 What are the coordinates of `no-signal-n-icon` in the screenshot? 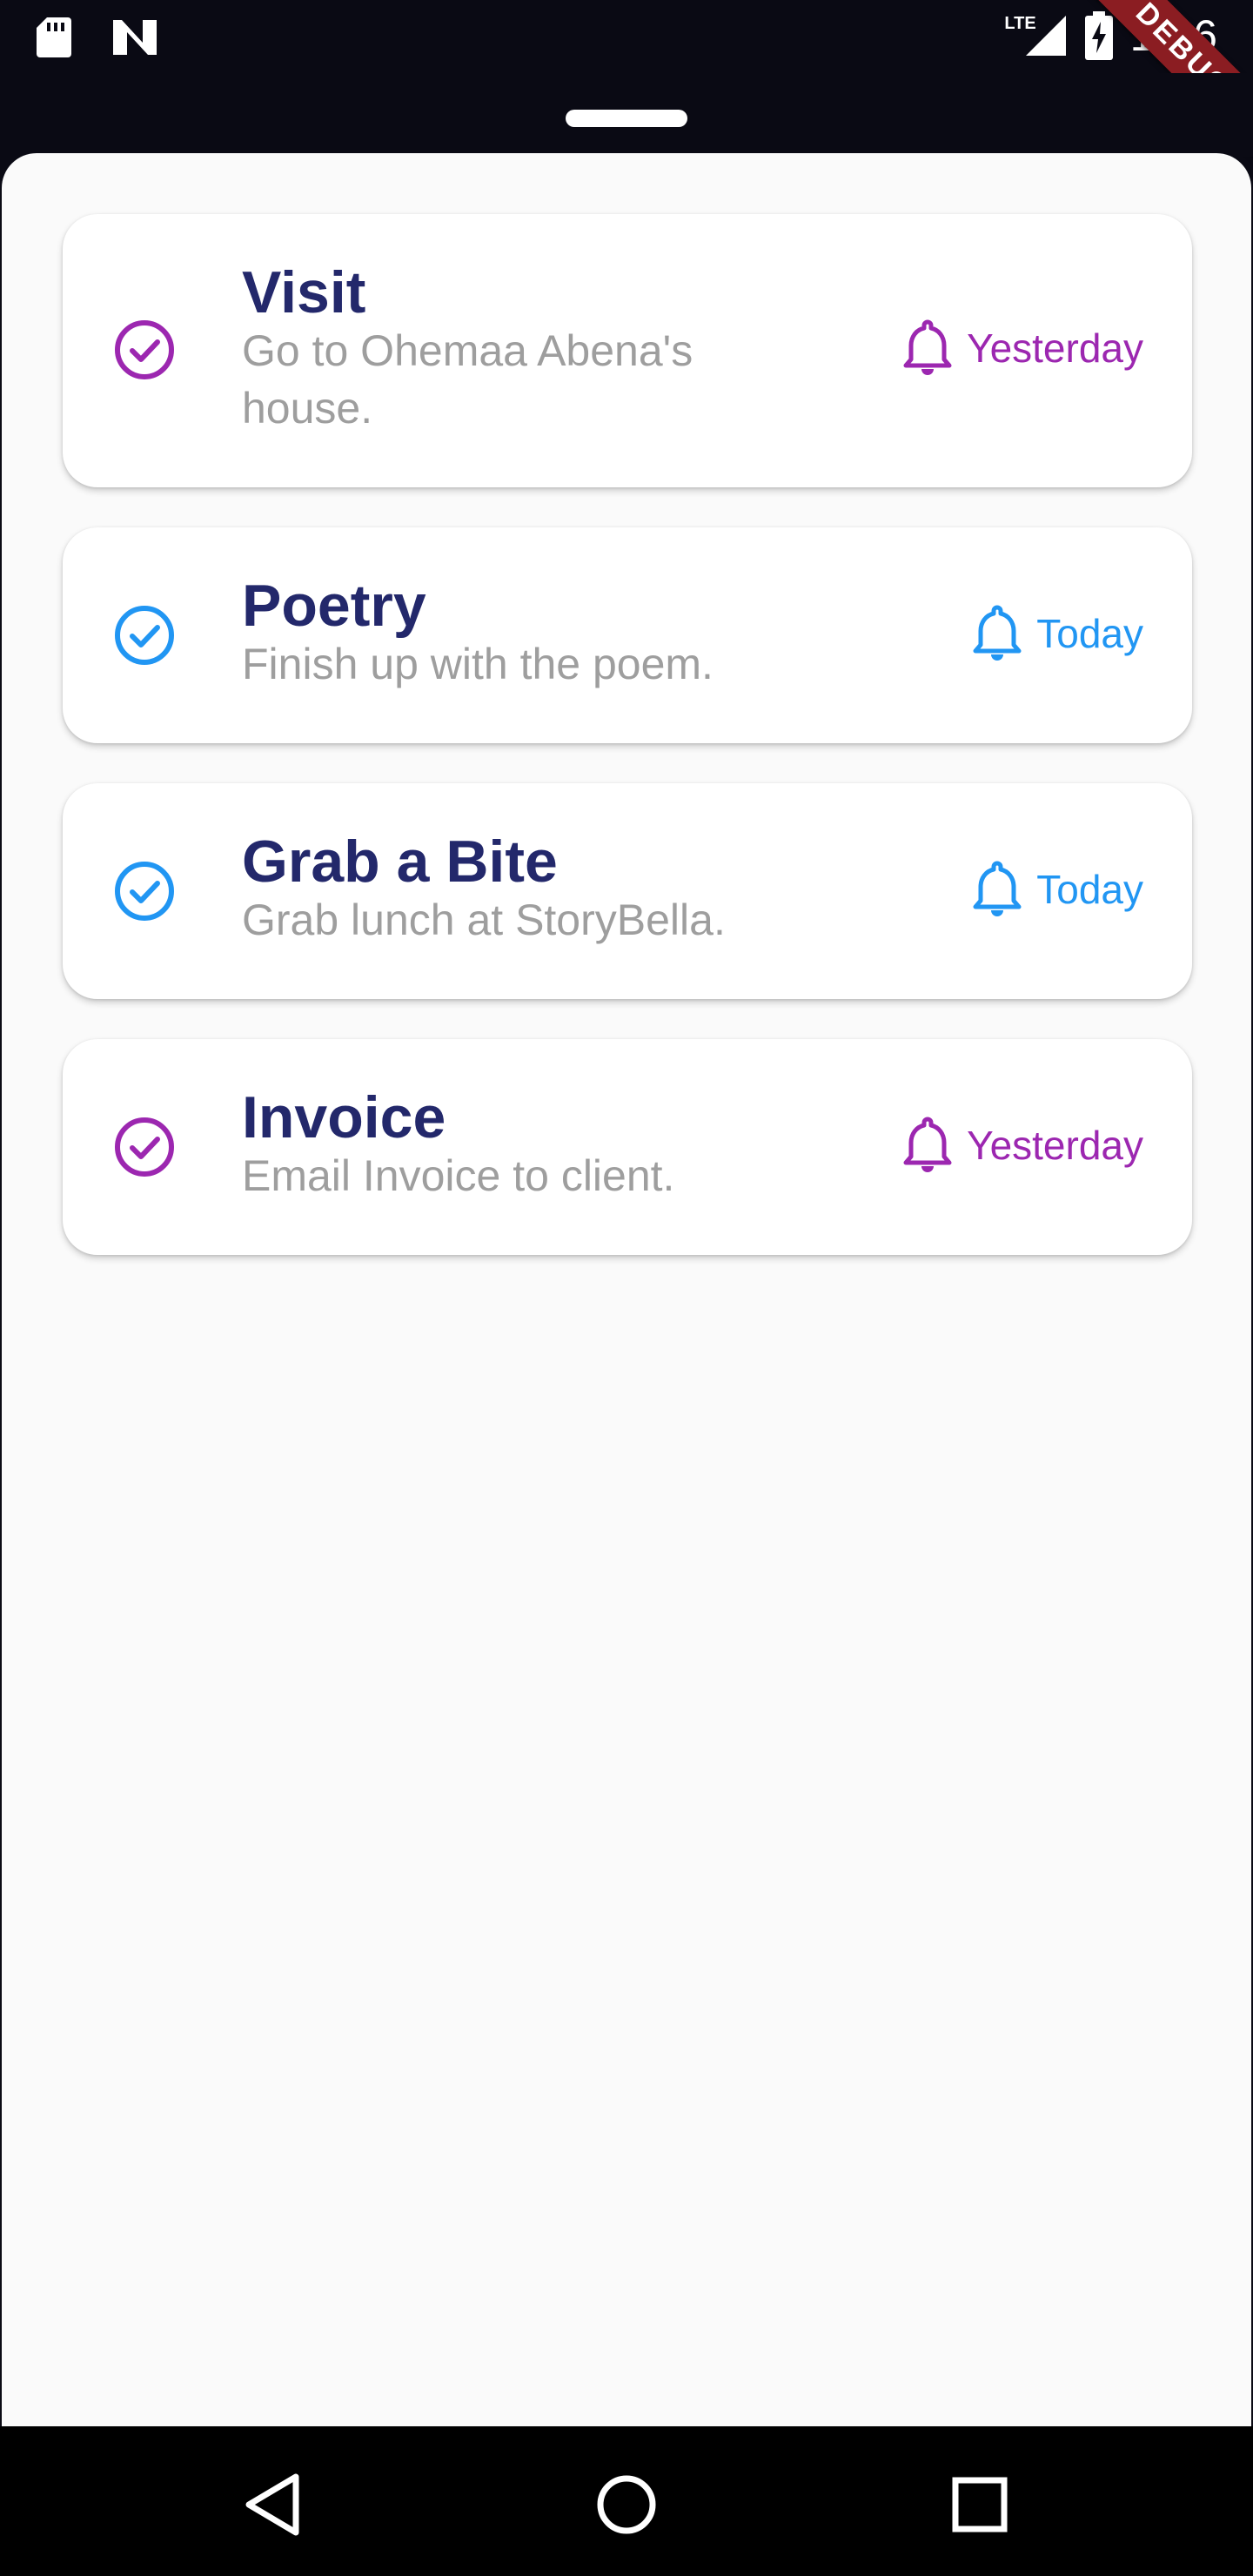 It's located at (135, 37).